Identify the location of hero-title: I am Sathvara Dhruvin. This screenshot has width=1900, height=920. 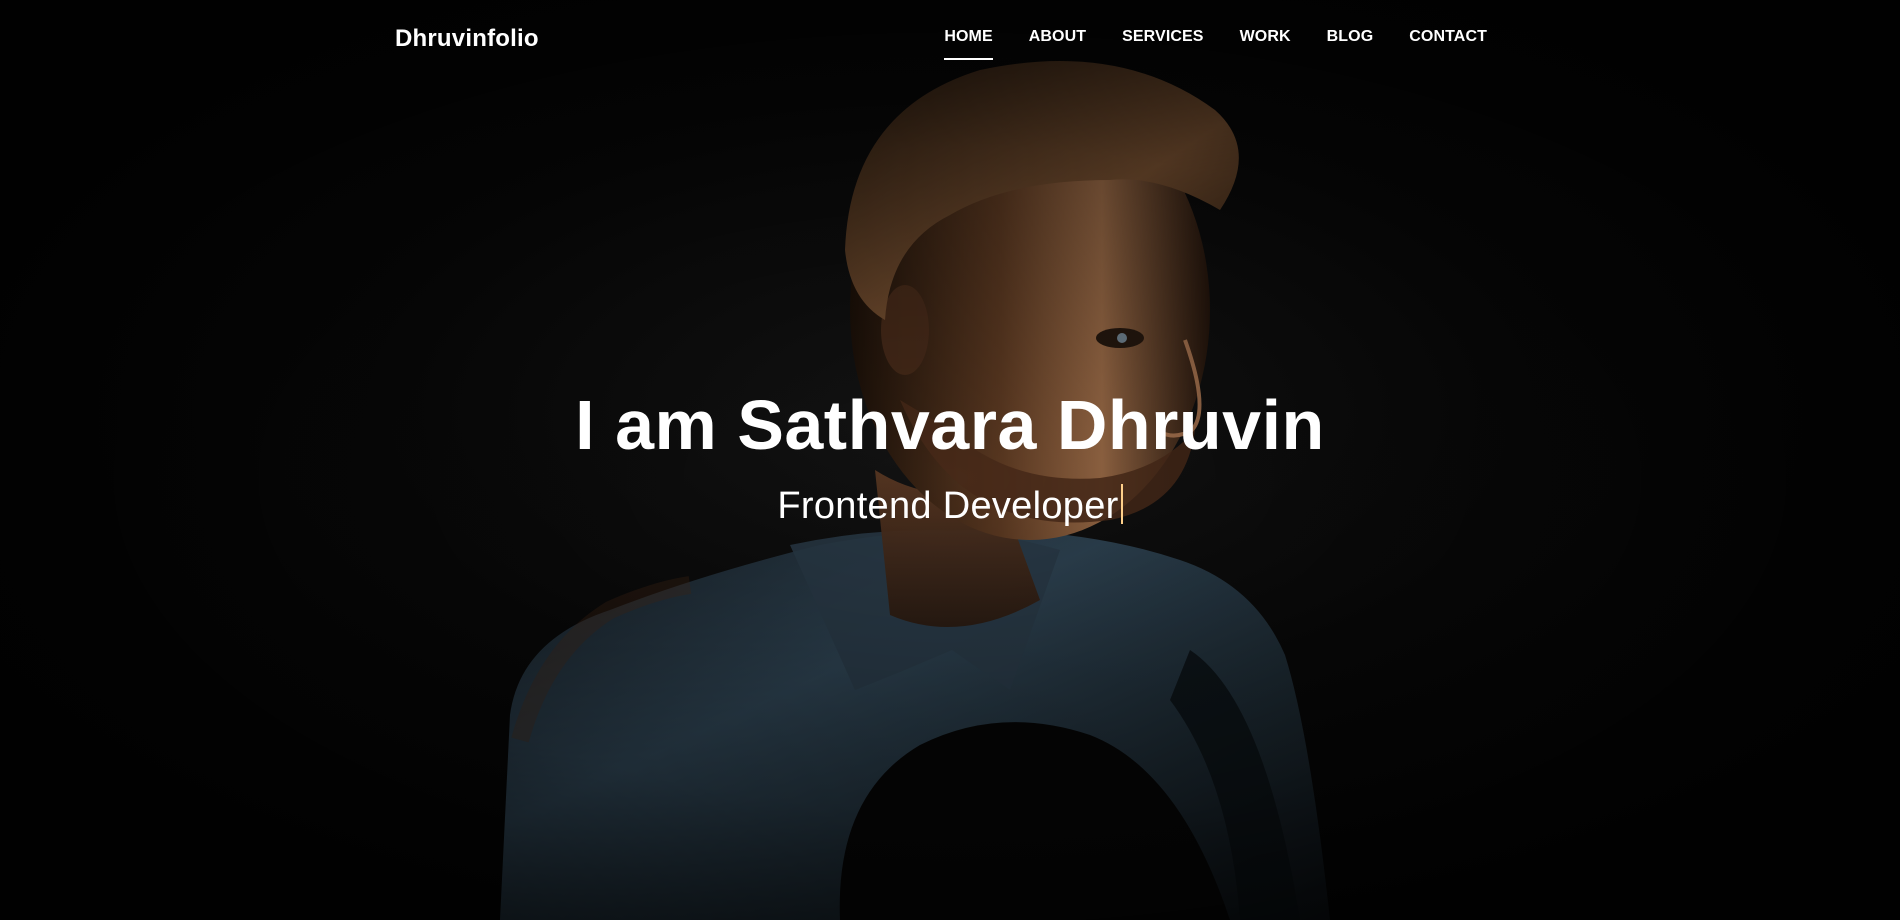
(950, 425).